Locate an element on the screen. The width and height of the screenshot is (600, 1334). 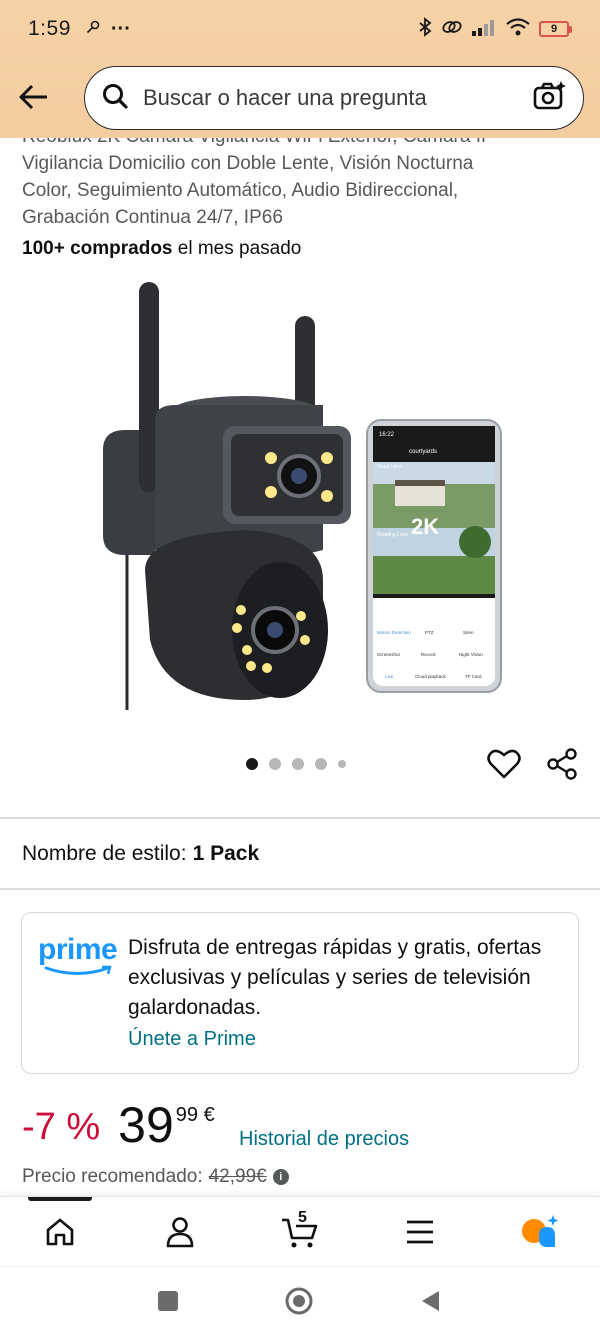
nav-active-indicator is located at coordinates (60, 1199).